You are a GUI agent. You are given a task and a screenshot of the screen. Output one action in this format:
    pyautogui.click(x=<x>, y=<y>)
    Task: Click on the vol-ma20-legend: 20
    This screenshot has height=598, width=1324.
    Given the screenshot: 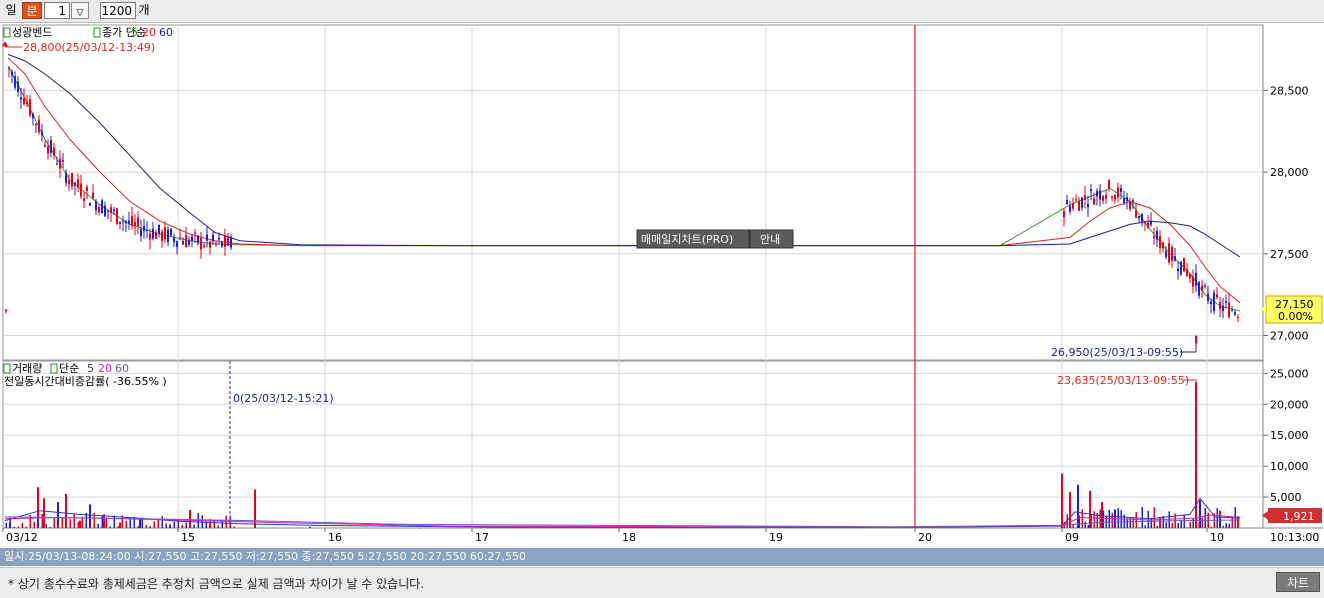 What is the action you would take?
    pyautogui.click(x=105, y=368)
    